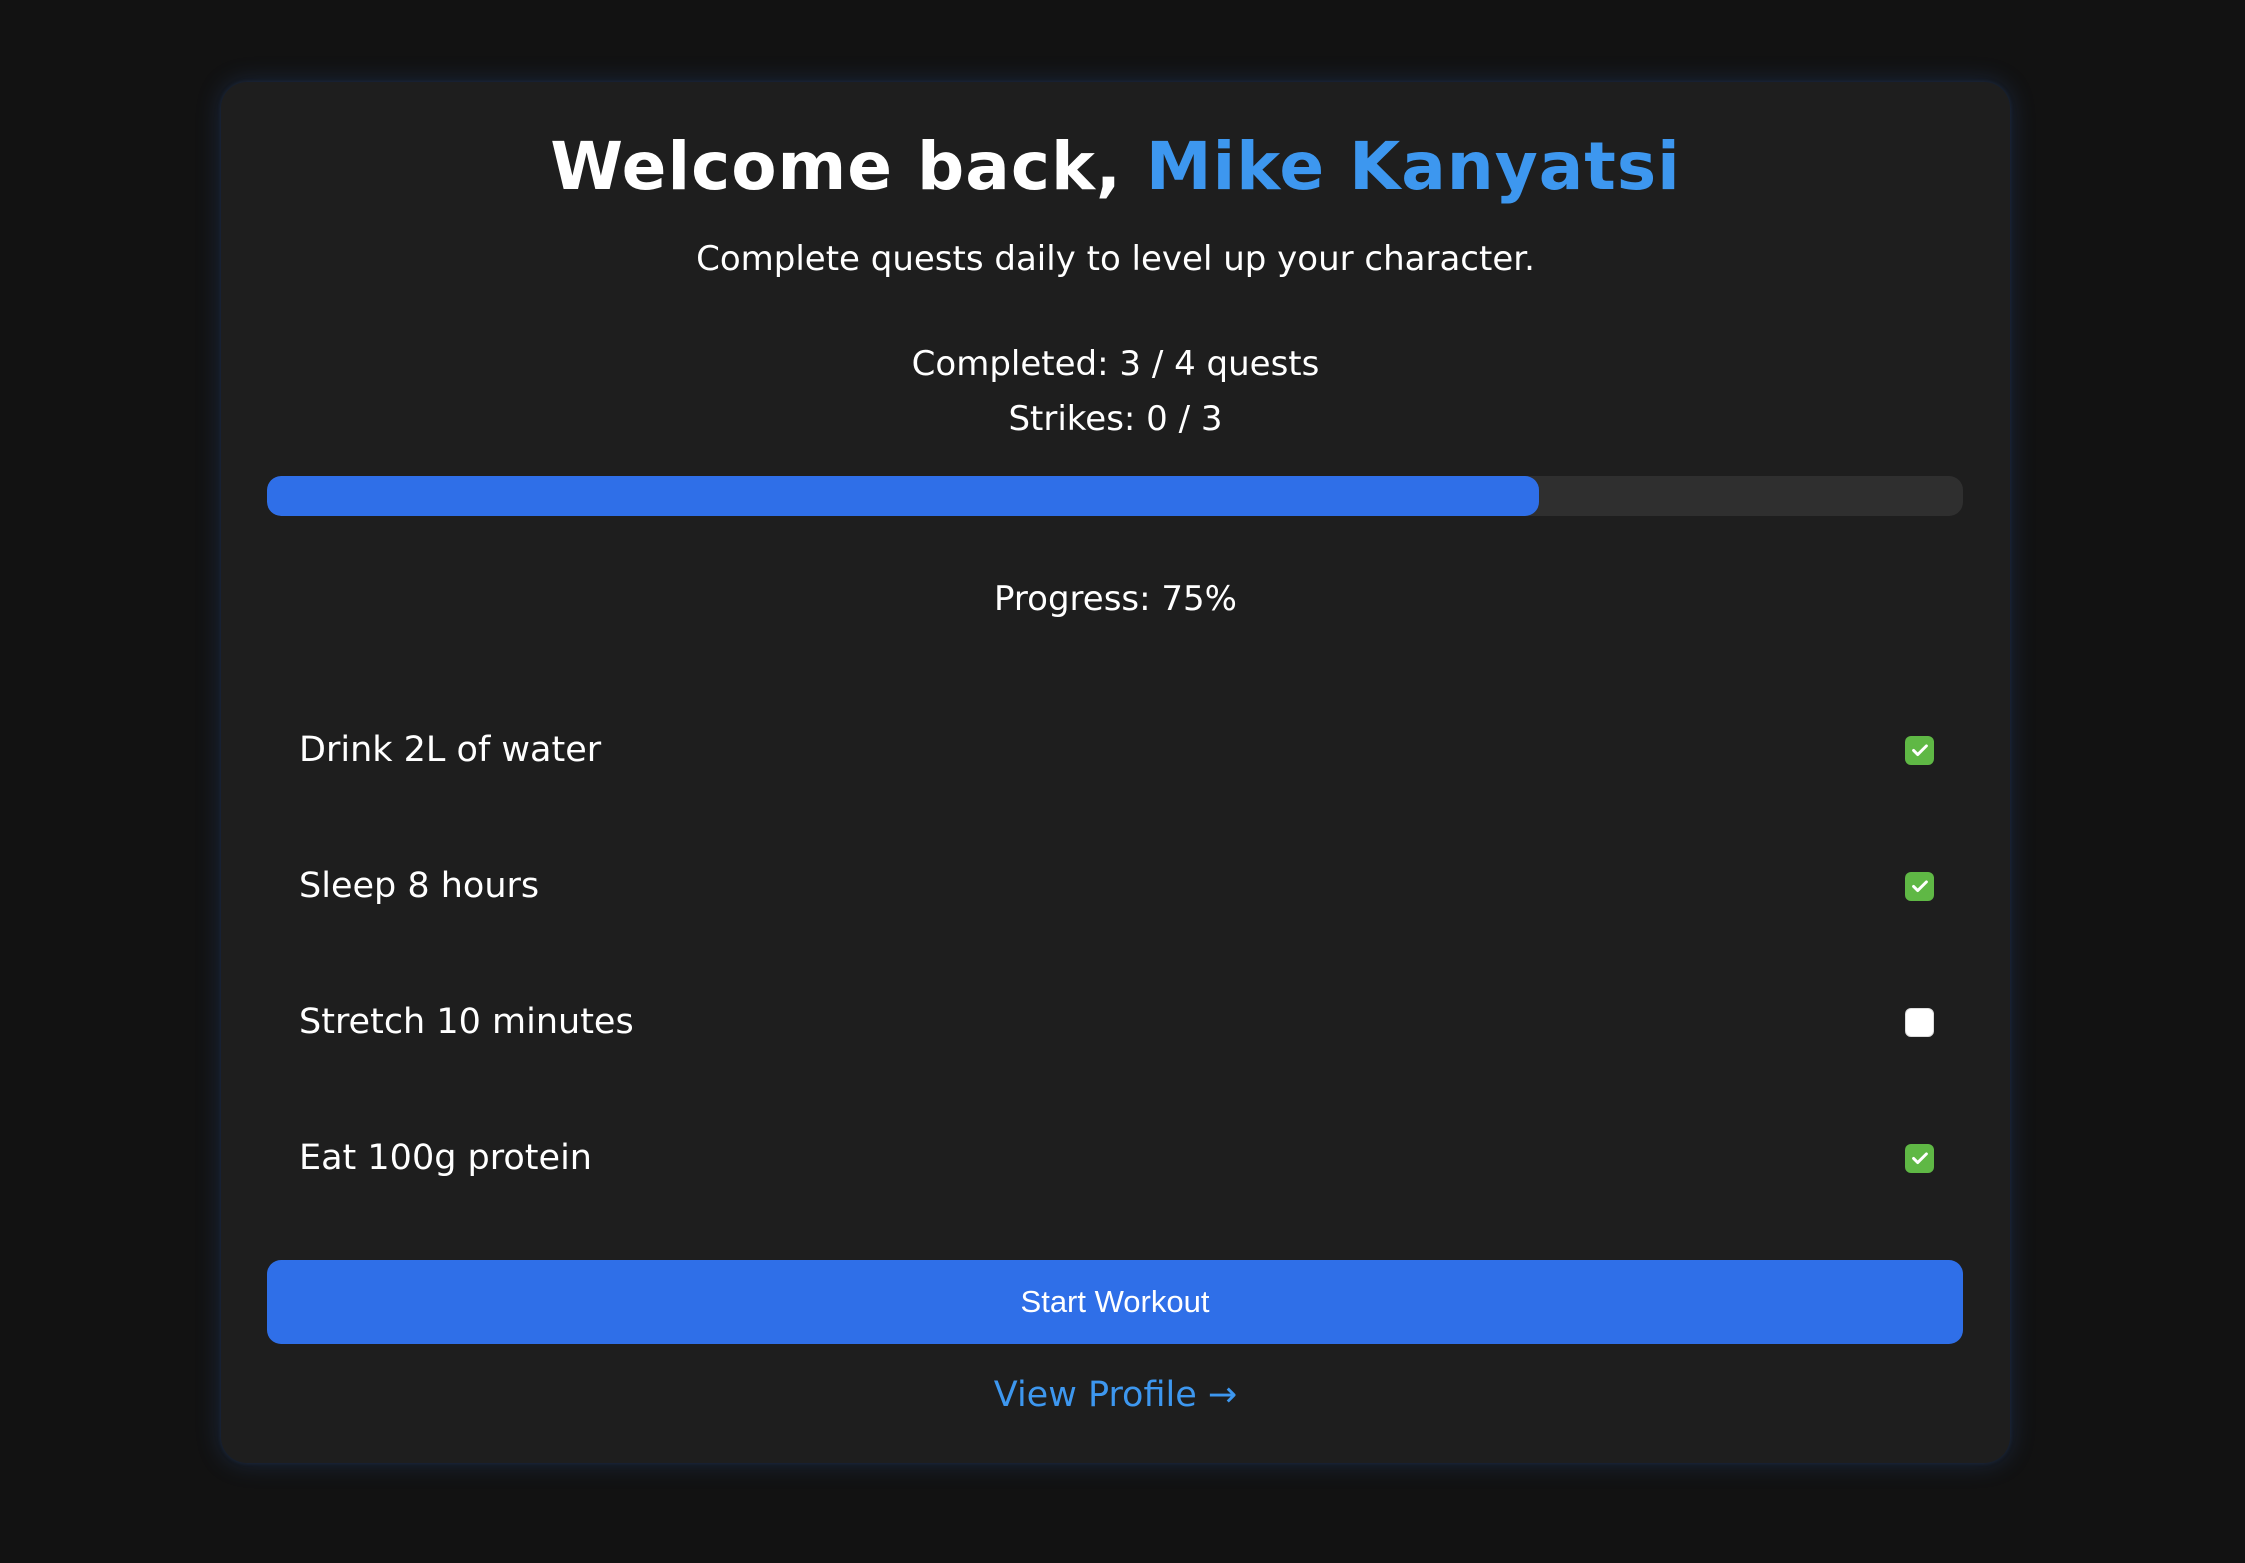  Describe the element at coordinates (1115, 1395) in the screenshot. I see `view-profile-link: View Profile →` at that location.